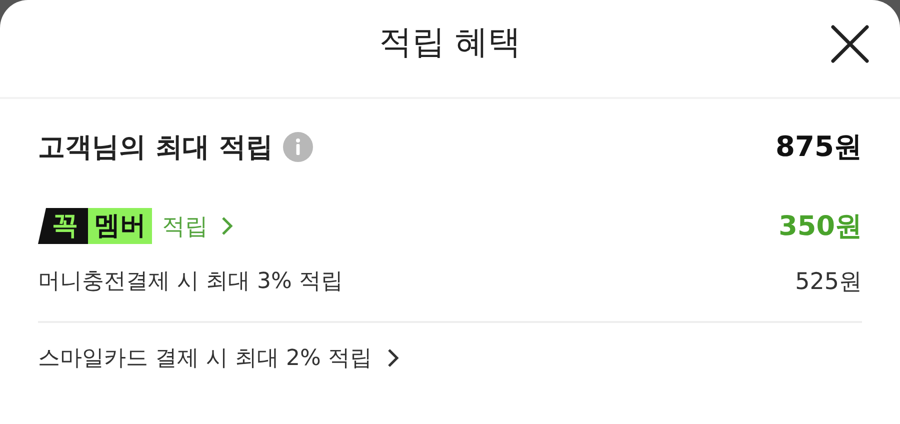  I want to click on card-points-link: 스마일카드 결제 시 최대 2% 적립, so click(219, 358).